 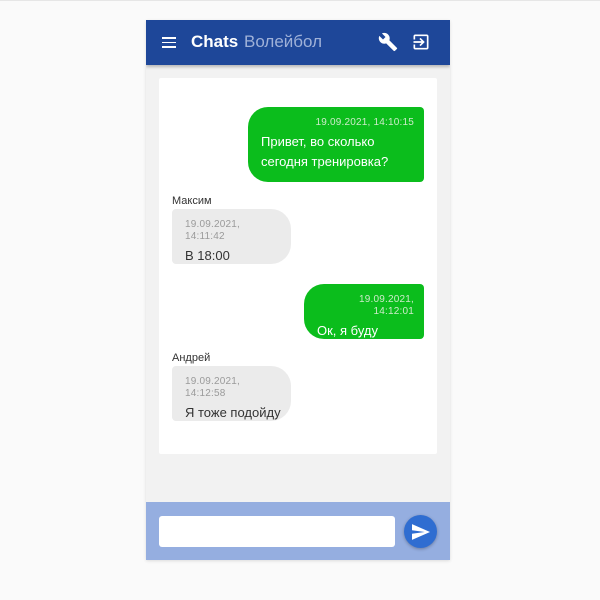 What do you see at coordinates (347, 330) in the screenshot?
I see `message-text: Ок, я буду` at bounding box center [347, 330].